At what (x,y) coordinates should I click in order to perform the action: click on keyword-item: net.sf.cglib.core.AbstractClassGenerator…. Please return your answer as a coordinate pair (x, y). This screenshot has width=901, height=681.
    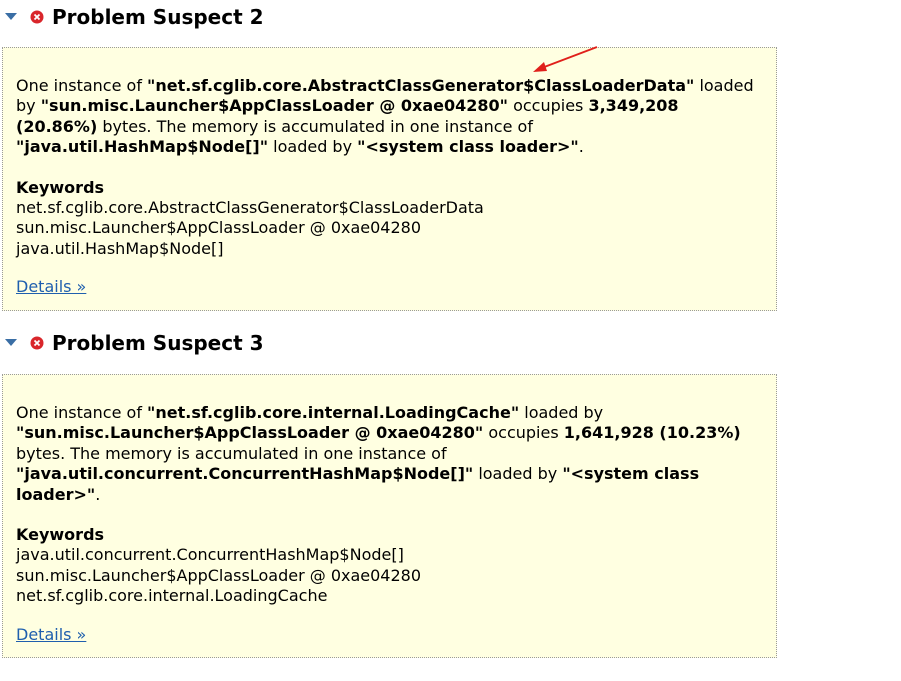
    Looking at the image, I should click on (250, 208).